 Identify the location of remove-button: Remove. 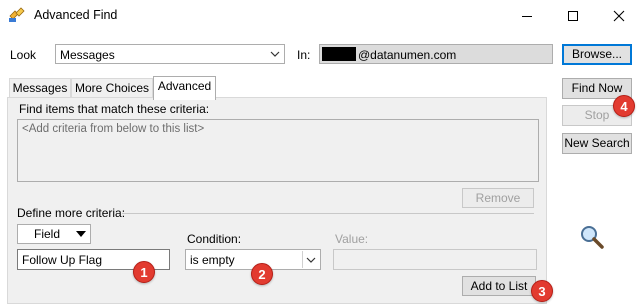
(498, 198).